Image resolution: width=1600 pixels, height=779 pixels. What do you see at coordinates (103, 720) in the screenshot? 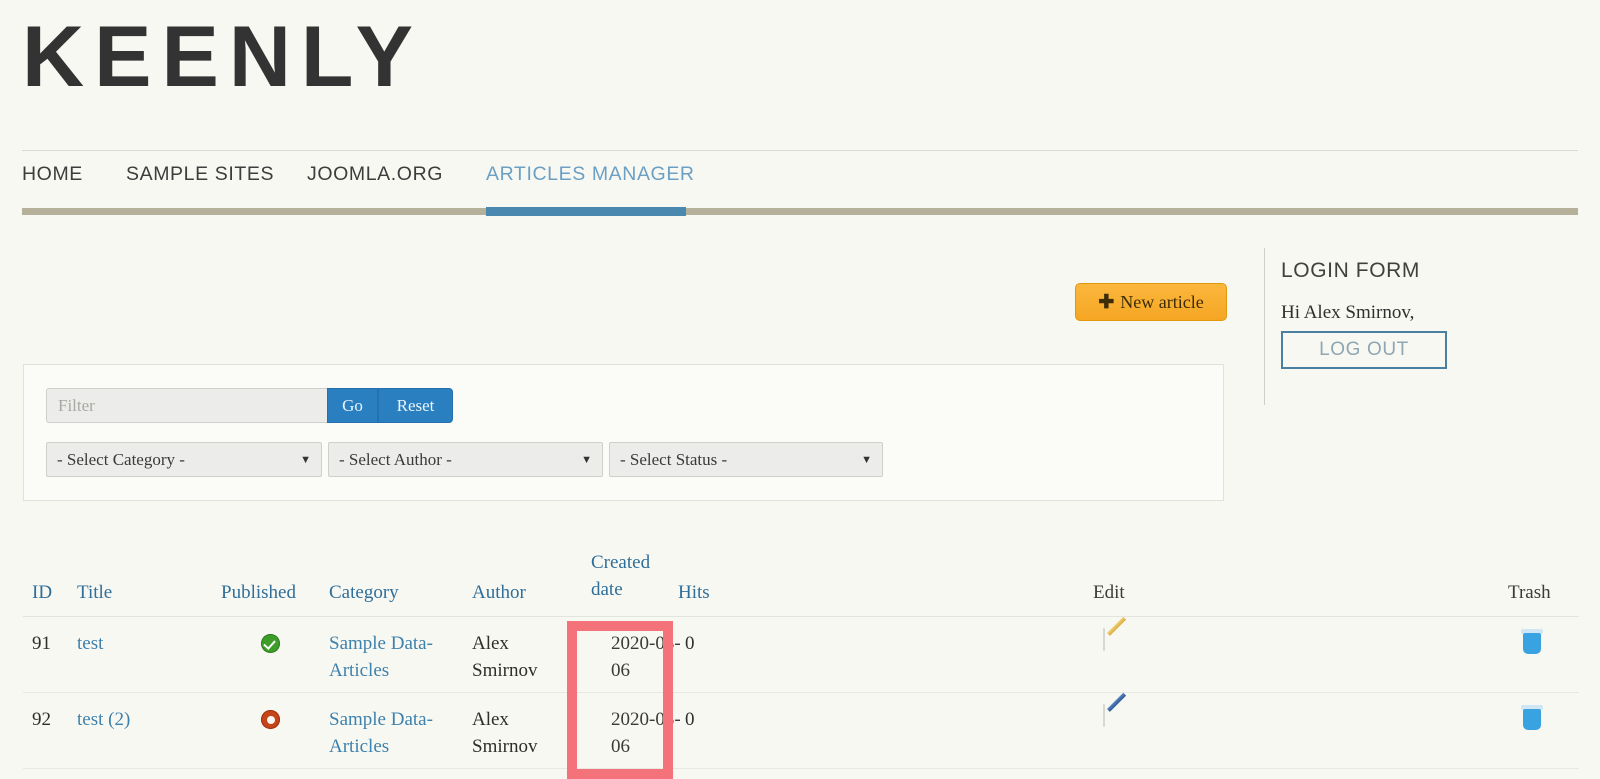
I see `cell-title: test (2)` at bounding box center [103, 720].